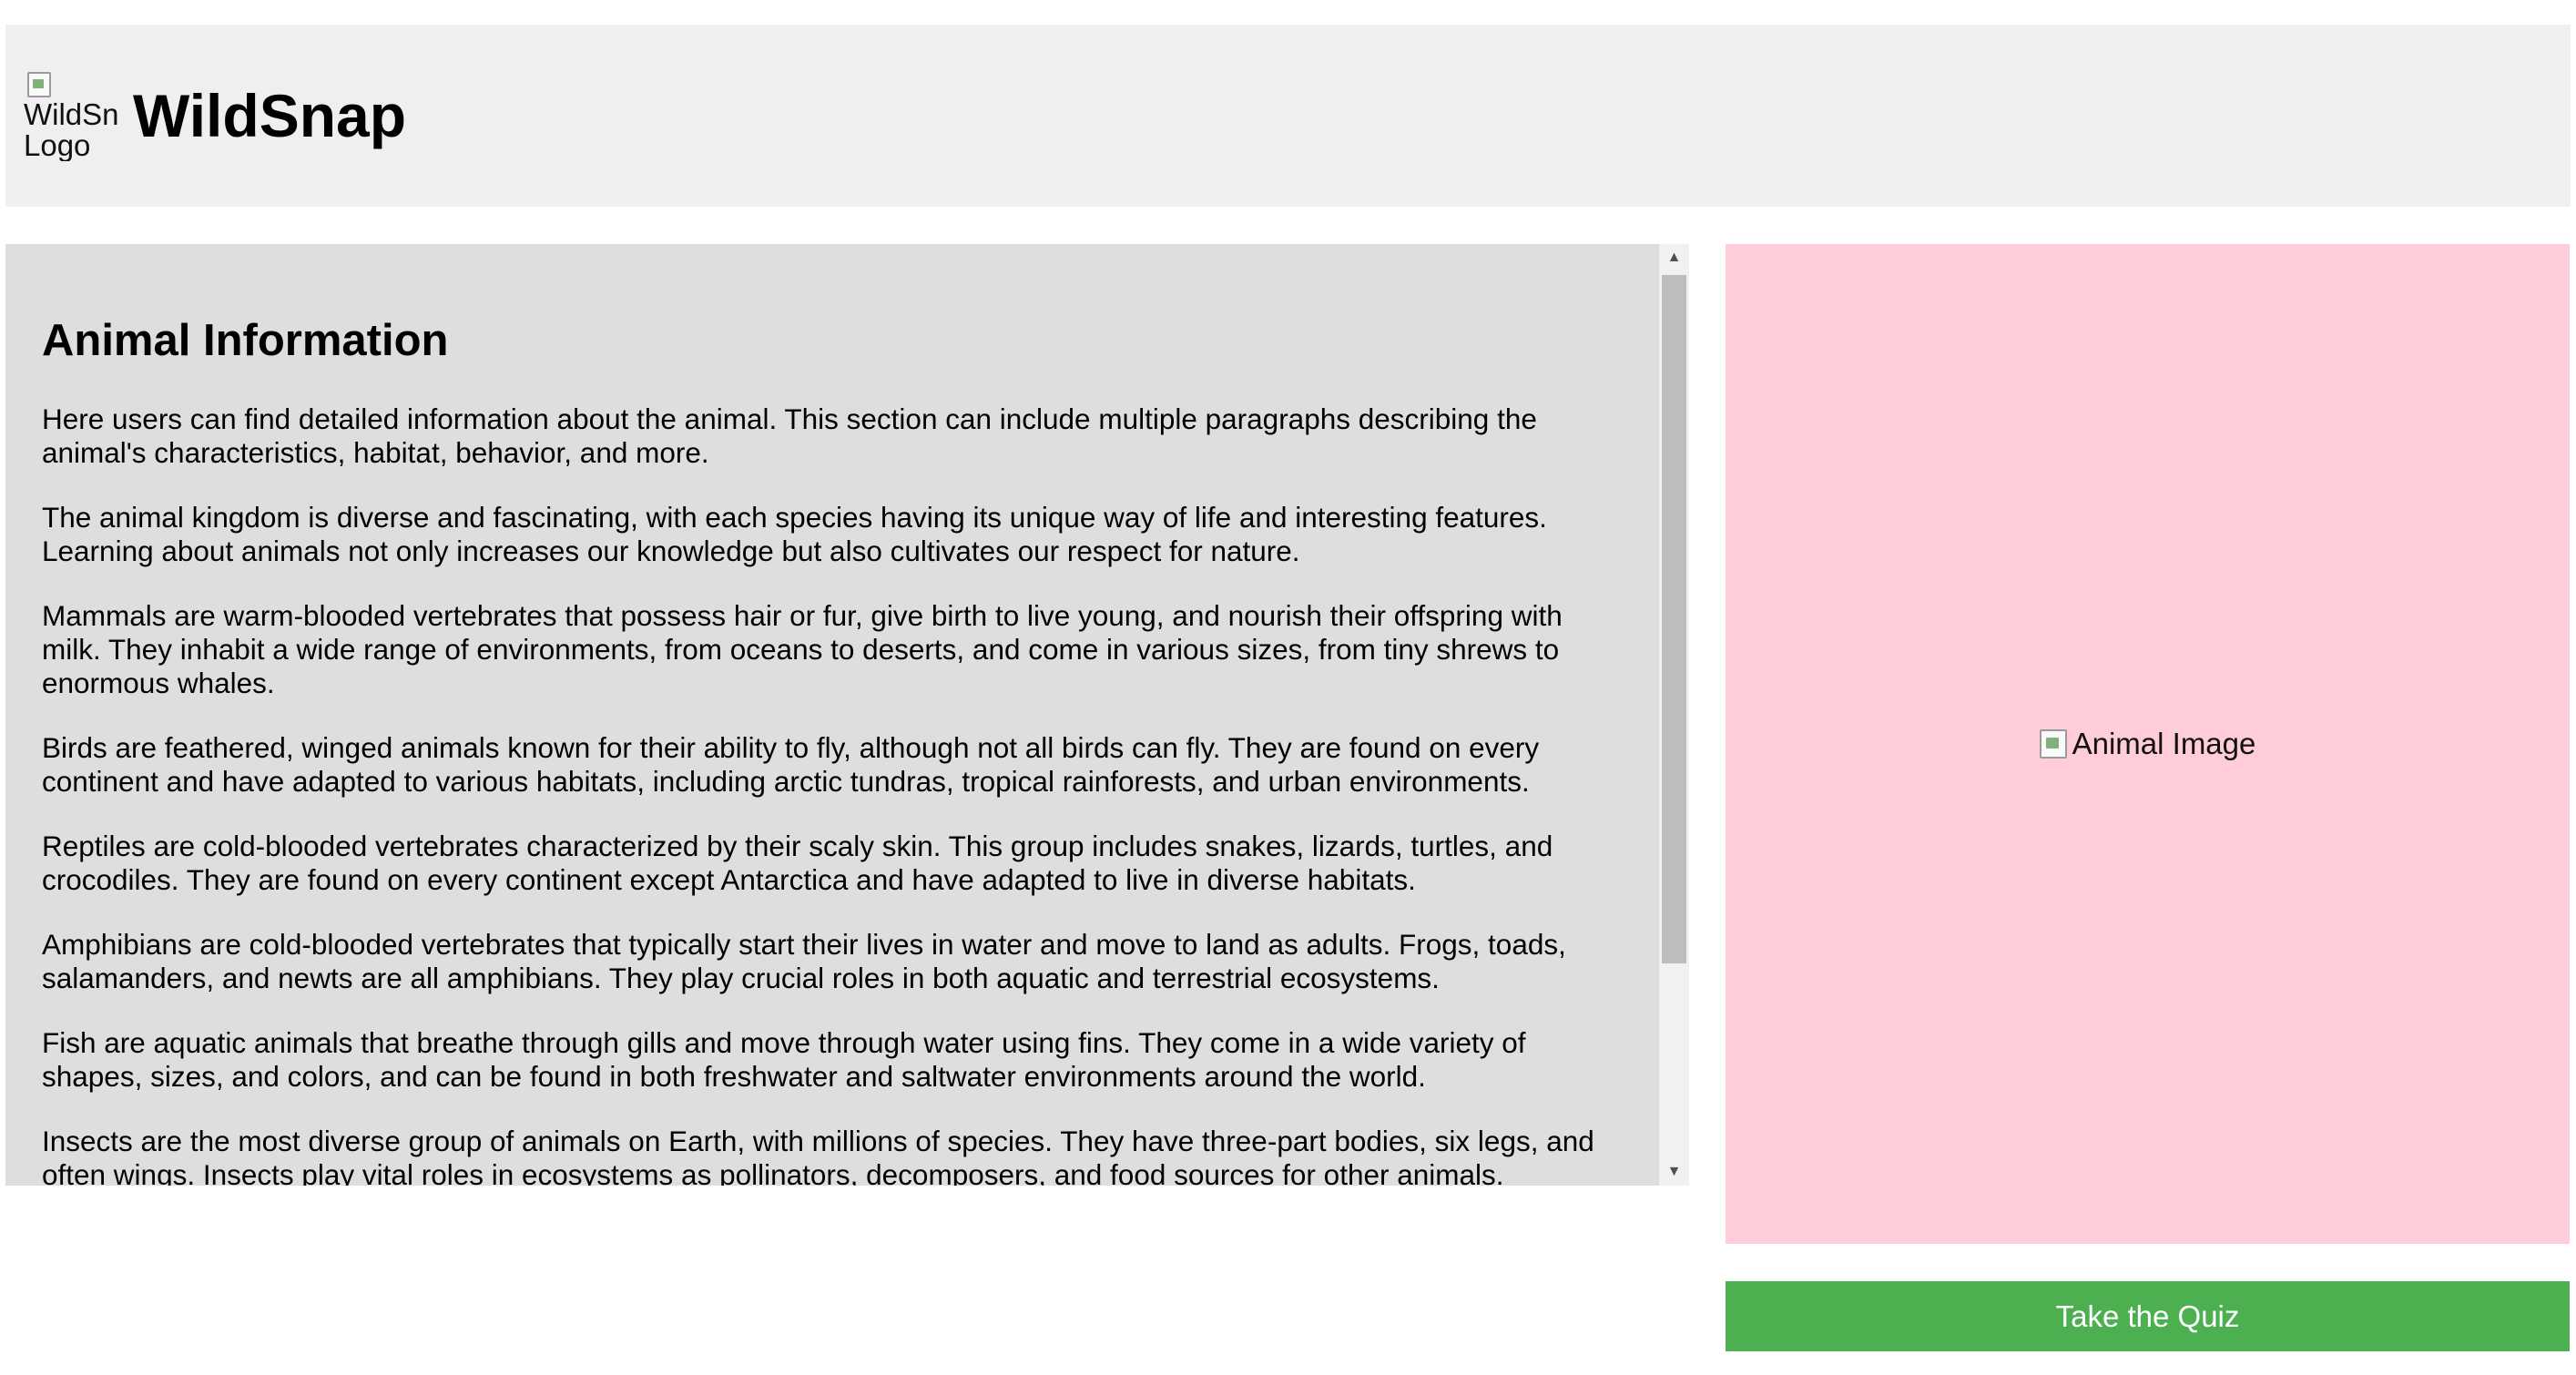  Describe the element at coordinates (71, 129) in the screenshot. I see `logo-alt-text: WildSnap Logo` at that location.